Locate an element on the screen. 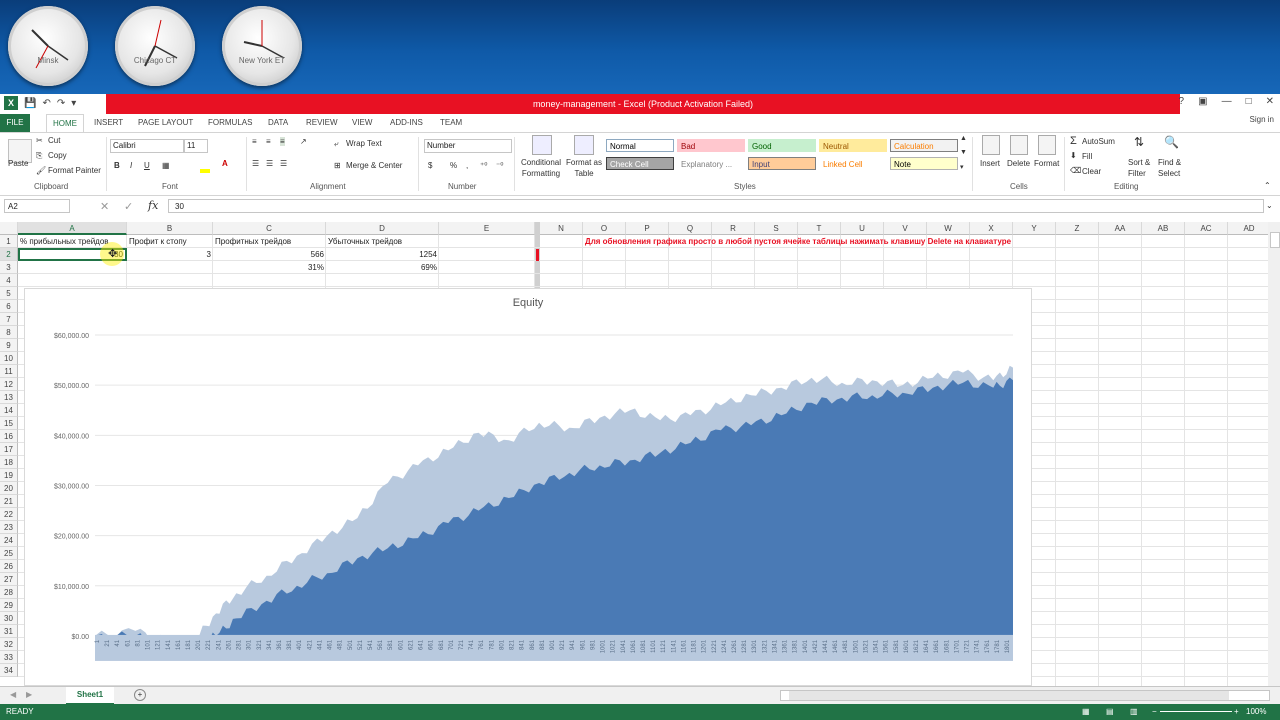 The height and width of the screenshot is (720, 1280). number-format-dropdown: Number is located at coordinates (468, 146).